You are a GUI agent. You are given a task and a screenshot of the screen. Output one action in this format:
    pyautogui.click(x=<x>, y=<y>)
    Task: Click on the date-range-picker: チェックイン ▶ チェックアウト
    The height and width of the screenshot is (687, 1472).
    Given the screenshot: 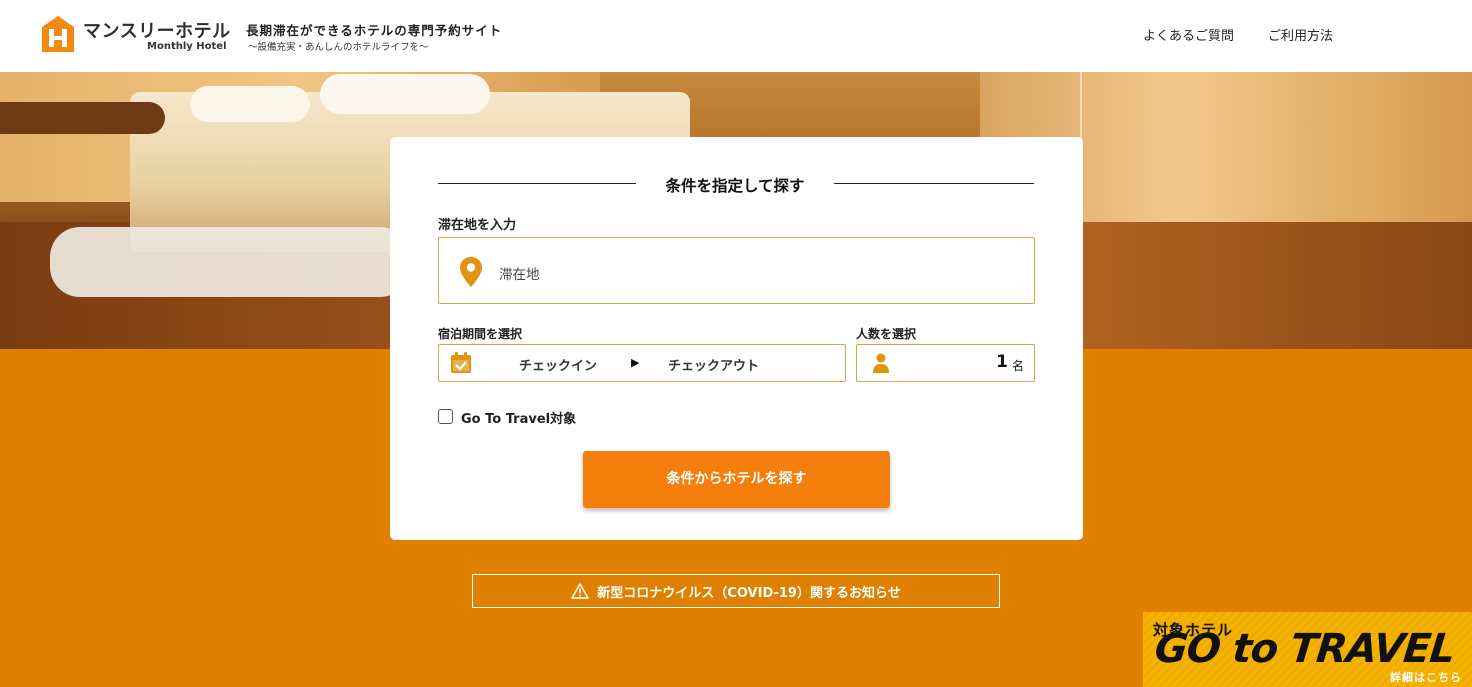 What is the action you would take?
    pyautogui.click(x=642, y=363)
    